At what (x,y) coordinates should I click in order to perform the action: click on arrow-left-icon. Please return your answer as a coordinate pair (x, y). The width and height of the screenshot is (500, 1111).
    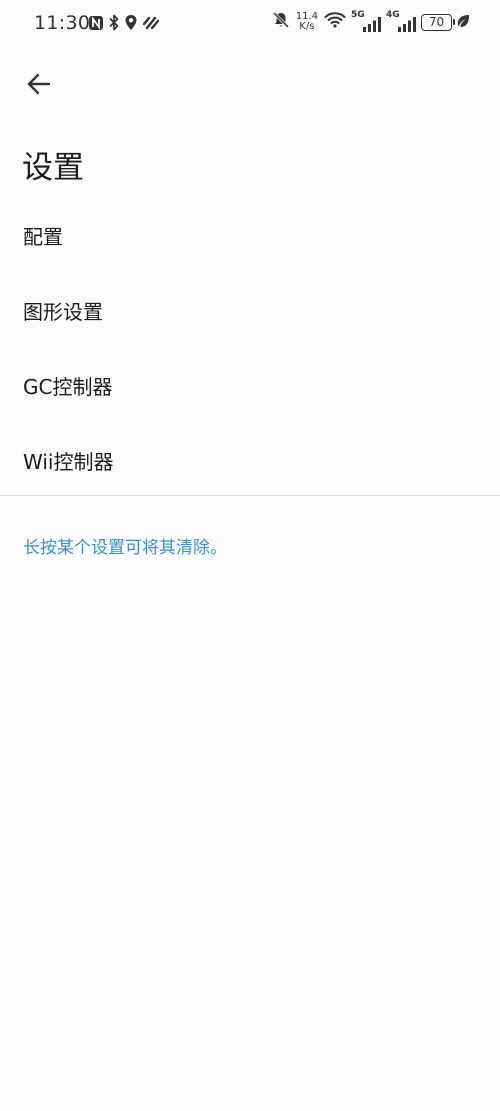
    Looking at the image, I should click on (39, 86).